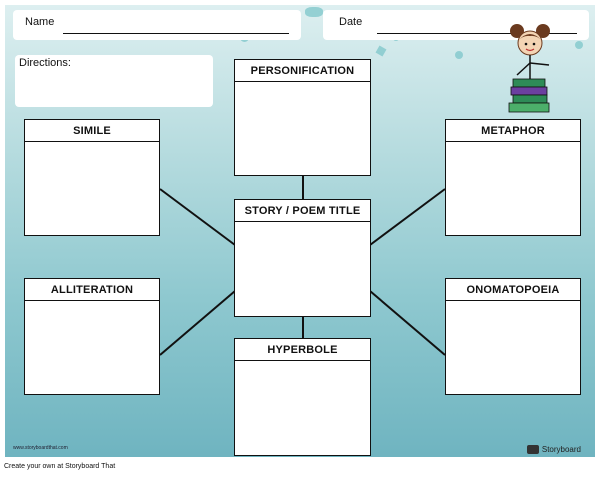  What do you see at coordinates (532, 449) in the screenshot?
I see `storyboard-logo-icon` at bounding box center [532, 449].